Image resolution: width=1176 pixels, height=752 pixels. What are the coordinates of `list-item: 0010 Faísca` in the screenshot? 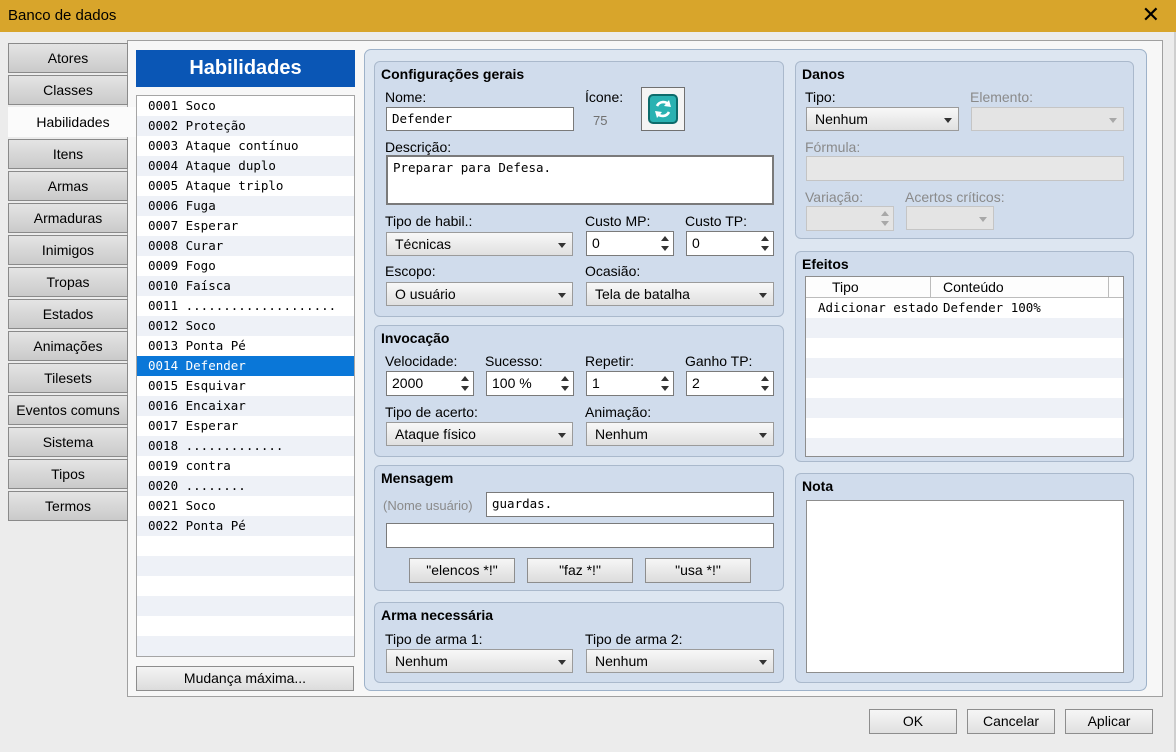 It's located at (245, 286).